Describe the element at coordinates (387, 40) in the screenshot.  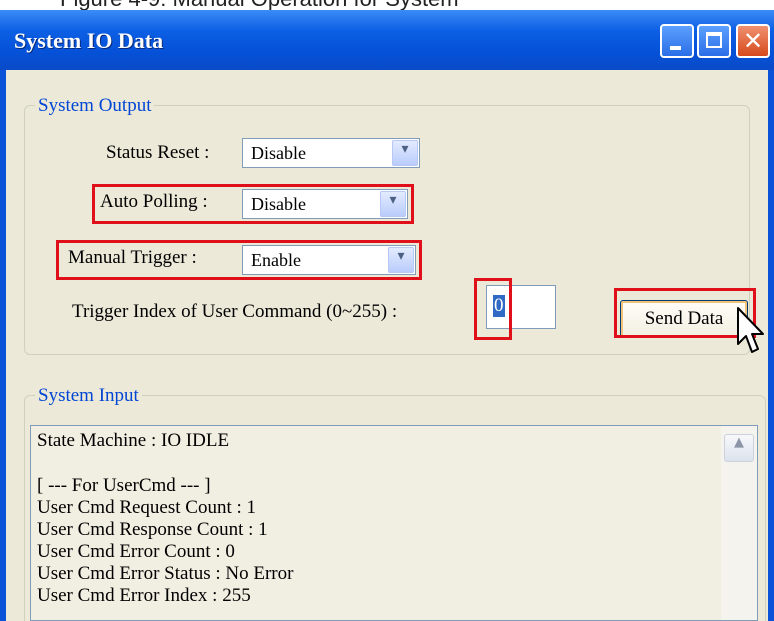
I see `title-bar: System IO Data ✕` at that location.